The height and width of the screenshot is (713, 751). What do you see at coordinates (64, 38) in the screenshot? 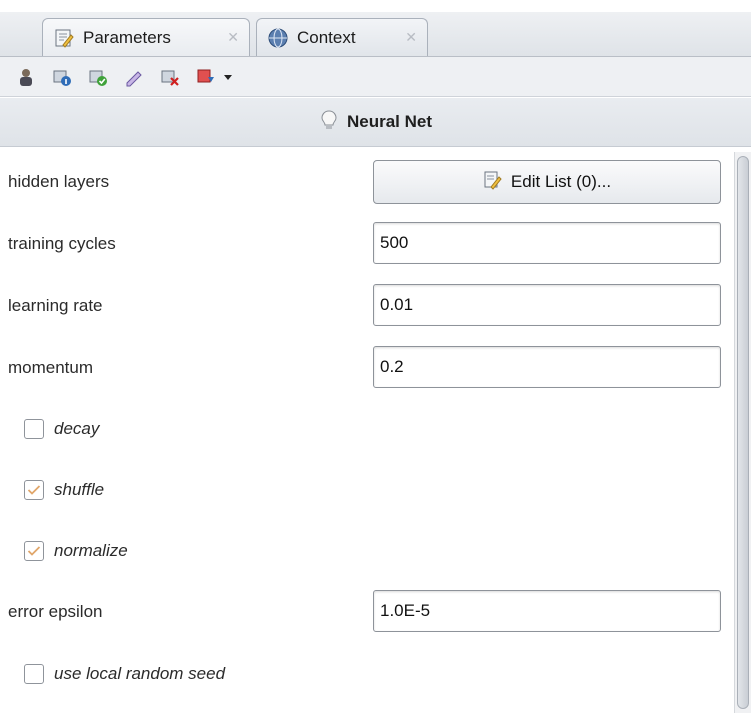
I see `parameters-icon` at bounding box center [64, 38].